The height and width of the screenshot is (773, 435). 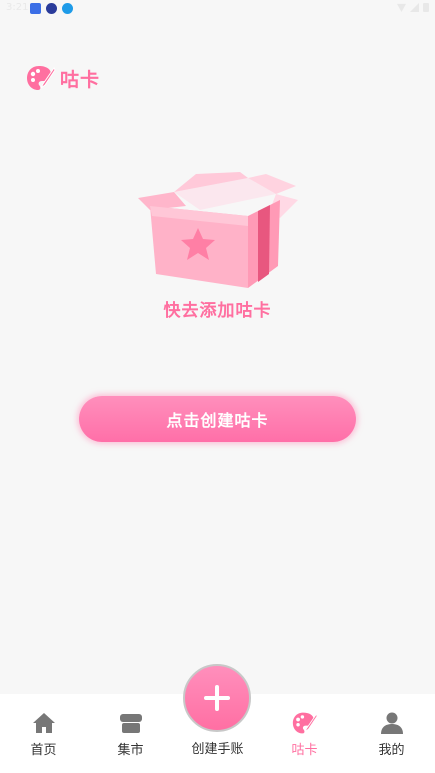 I want to click on page-header: 咕卡, so click(x=63, y=78).